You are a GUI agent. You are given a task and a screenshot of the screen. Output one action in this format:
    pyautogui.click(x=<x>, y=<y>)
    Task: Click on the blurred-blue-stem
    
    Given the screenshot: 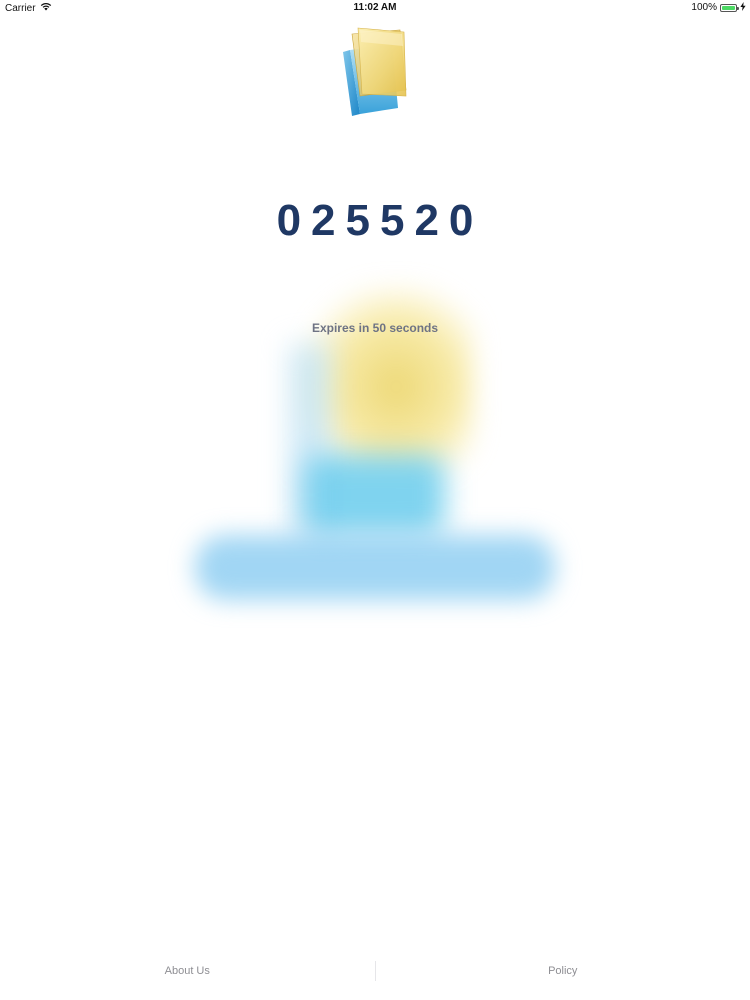 What is the action you would take?
    pyautogui.click(x=310, y=440)
    